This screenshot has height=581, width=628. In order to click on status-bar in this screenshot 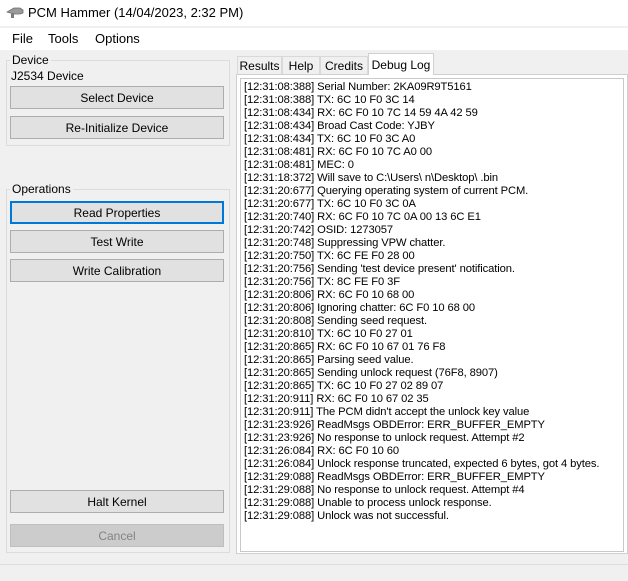, I will do `click(314, 572)`.